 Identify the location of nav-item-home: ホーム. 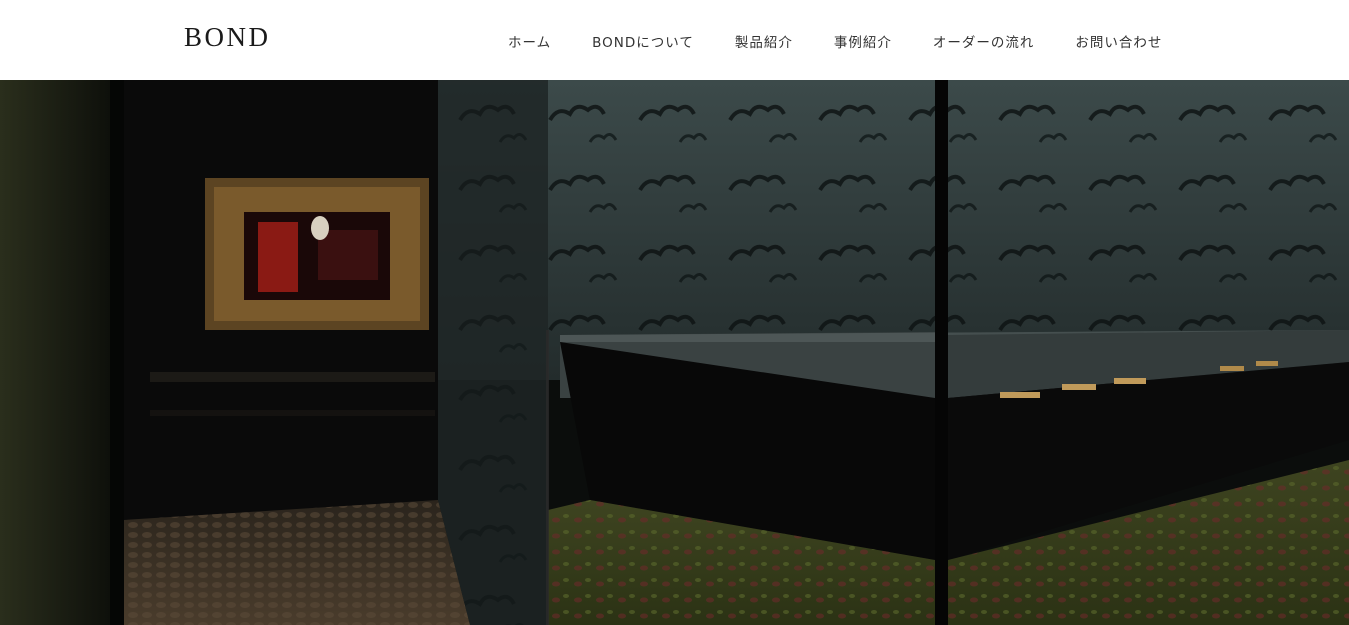
(529, 41).